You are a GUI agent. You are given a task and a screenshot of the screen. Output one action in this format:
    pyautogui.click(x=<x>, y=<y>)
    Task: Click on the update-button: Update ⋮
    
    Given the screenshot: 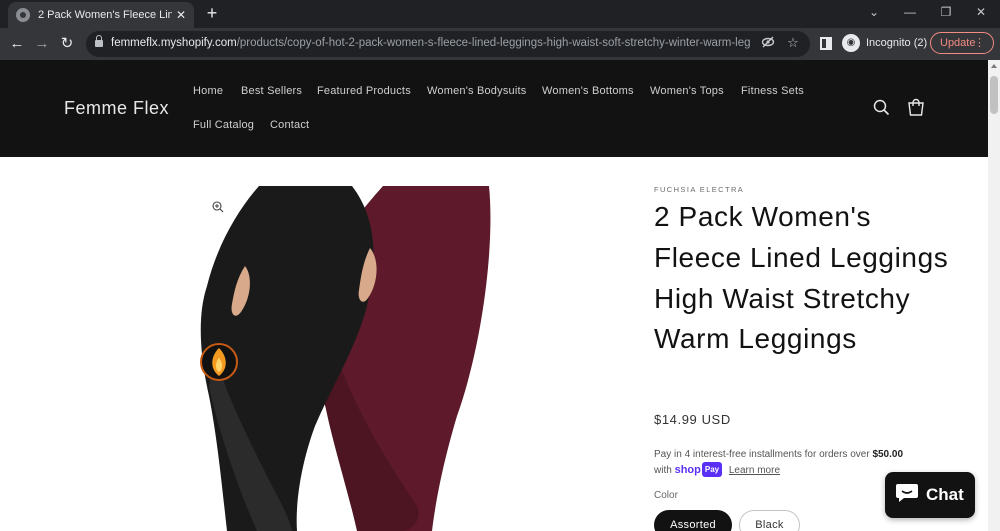 What is the action you would take?
    pyautogui.click(x=962, y=43)
    